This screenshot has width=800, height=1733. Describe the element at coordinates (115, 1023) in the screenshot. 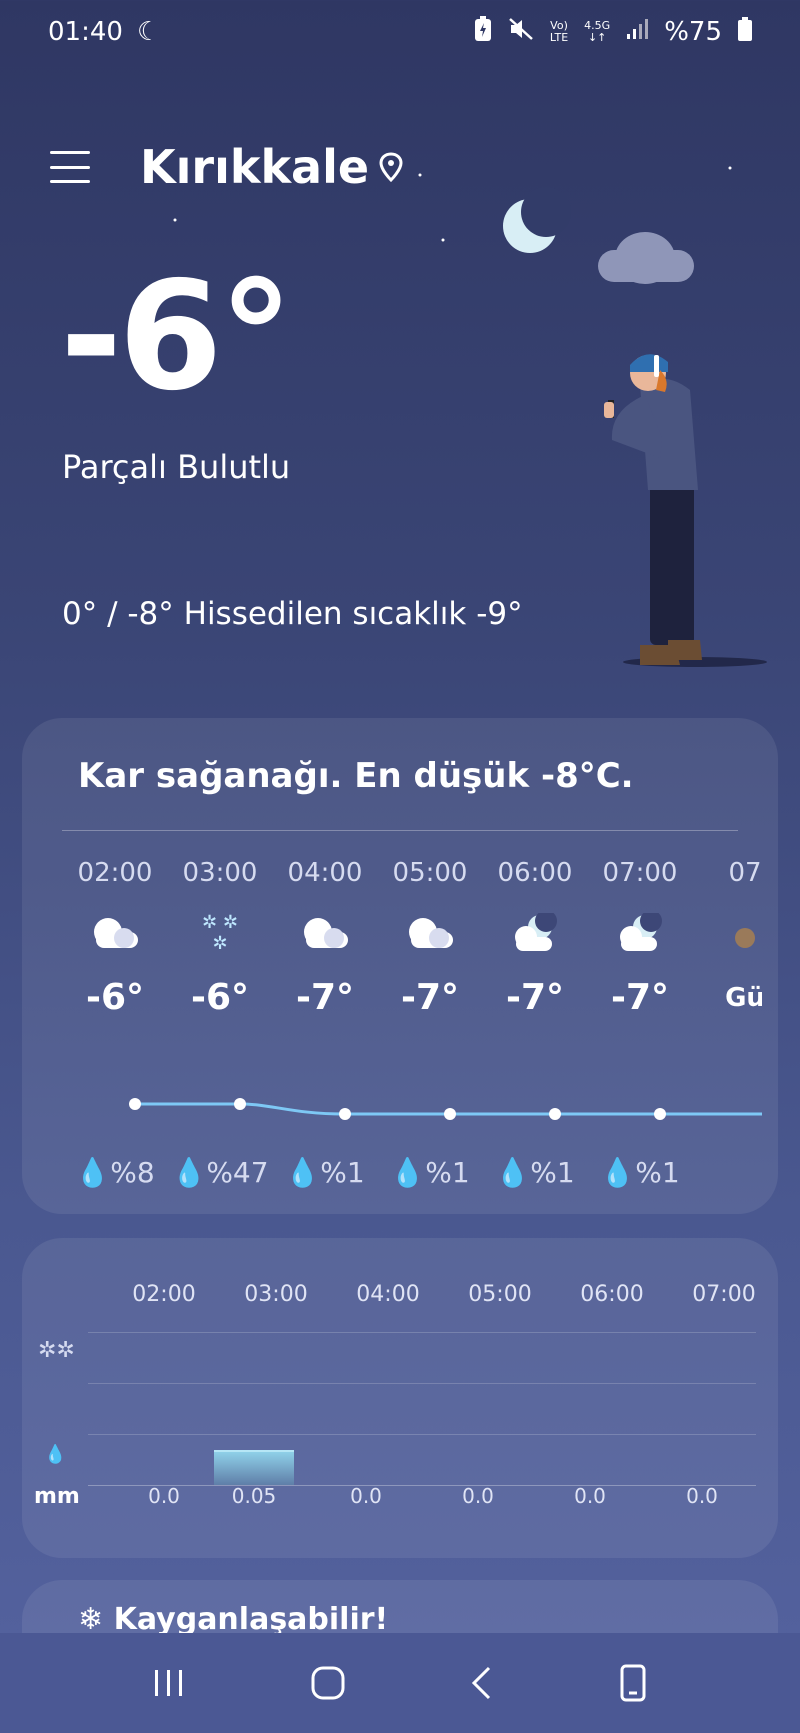

I see `hour-column: 02:00 -6° 💧%8` at that location.